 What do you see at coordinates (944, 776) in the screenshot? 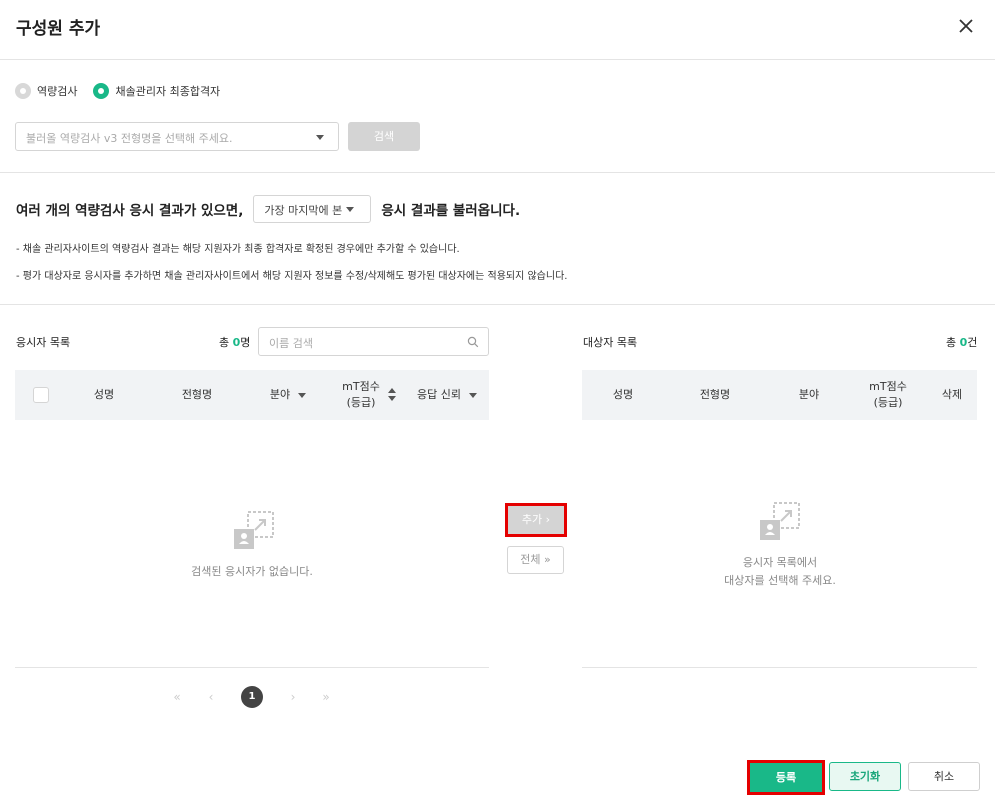
I see `cancel-button: 취소` at bounding box center [944, 776].